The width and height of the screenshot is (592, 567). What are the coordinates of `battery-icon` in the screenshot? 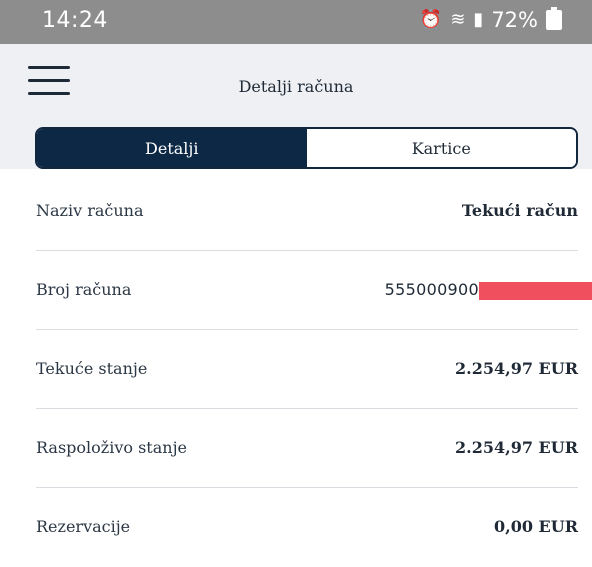 It's located at (554, 18).